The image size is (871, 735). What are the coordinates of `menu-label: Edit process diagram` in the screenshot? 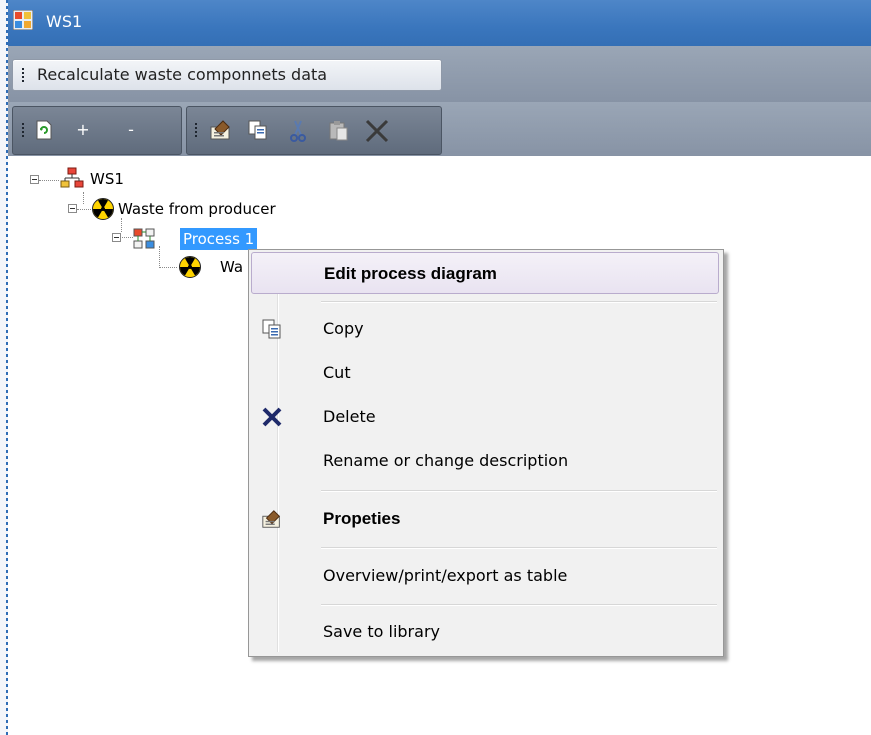 It's located at (410, 273).